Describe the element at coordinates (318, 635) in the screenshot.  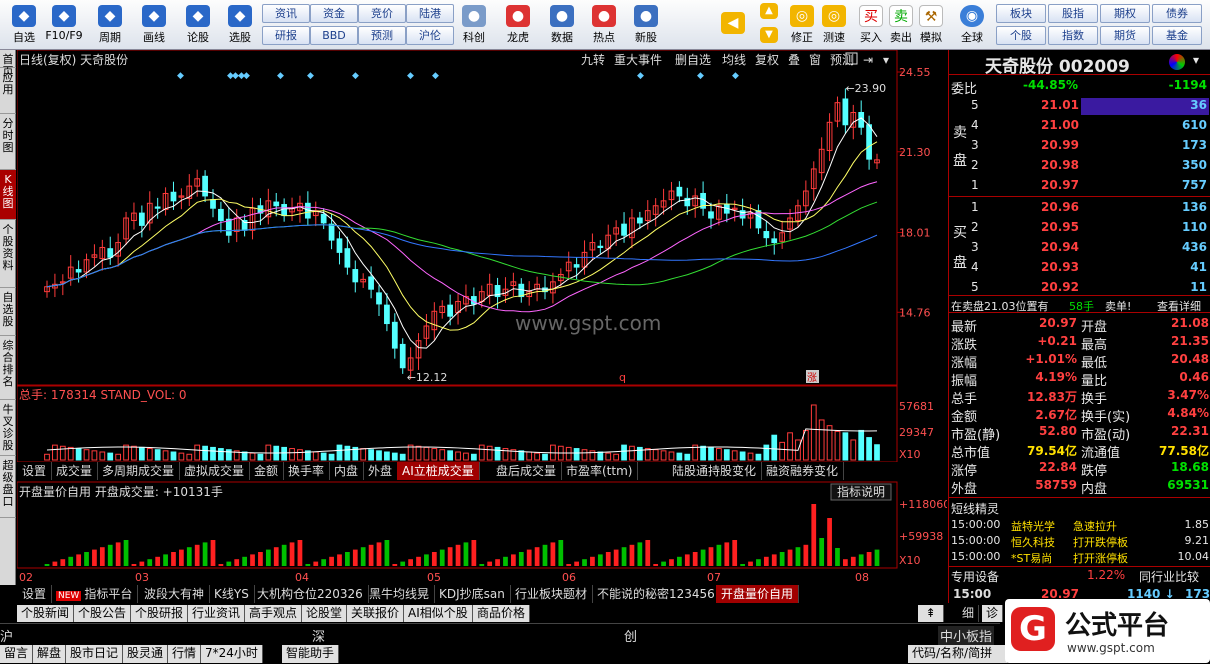
I see `index-label-1: 深` at that location.